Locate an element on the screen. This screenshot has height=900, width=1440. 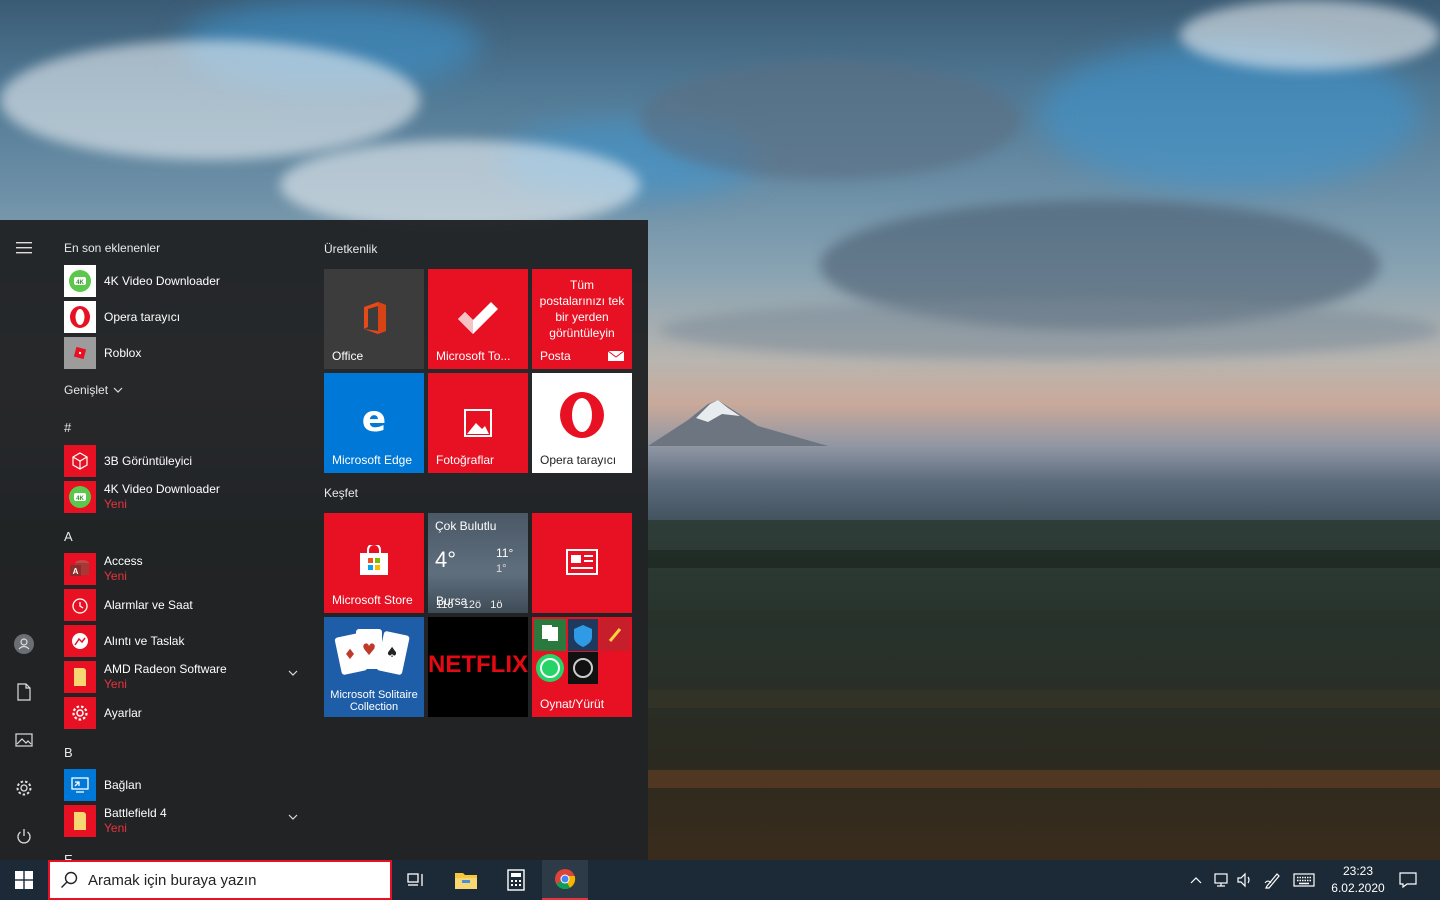
file-explorer-button is located at coordinates (466, 880).